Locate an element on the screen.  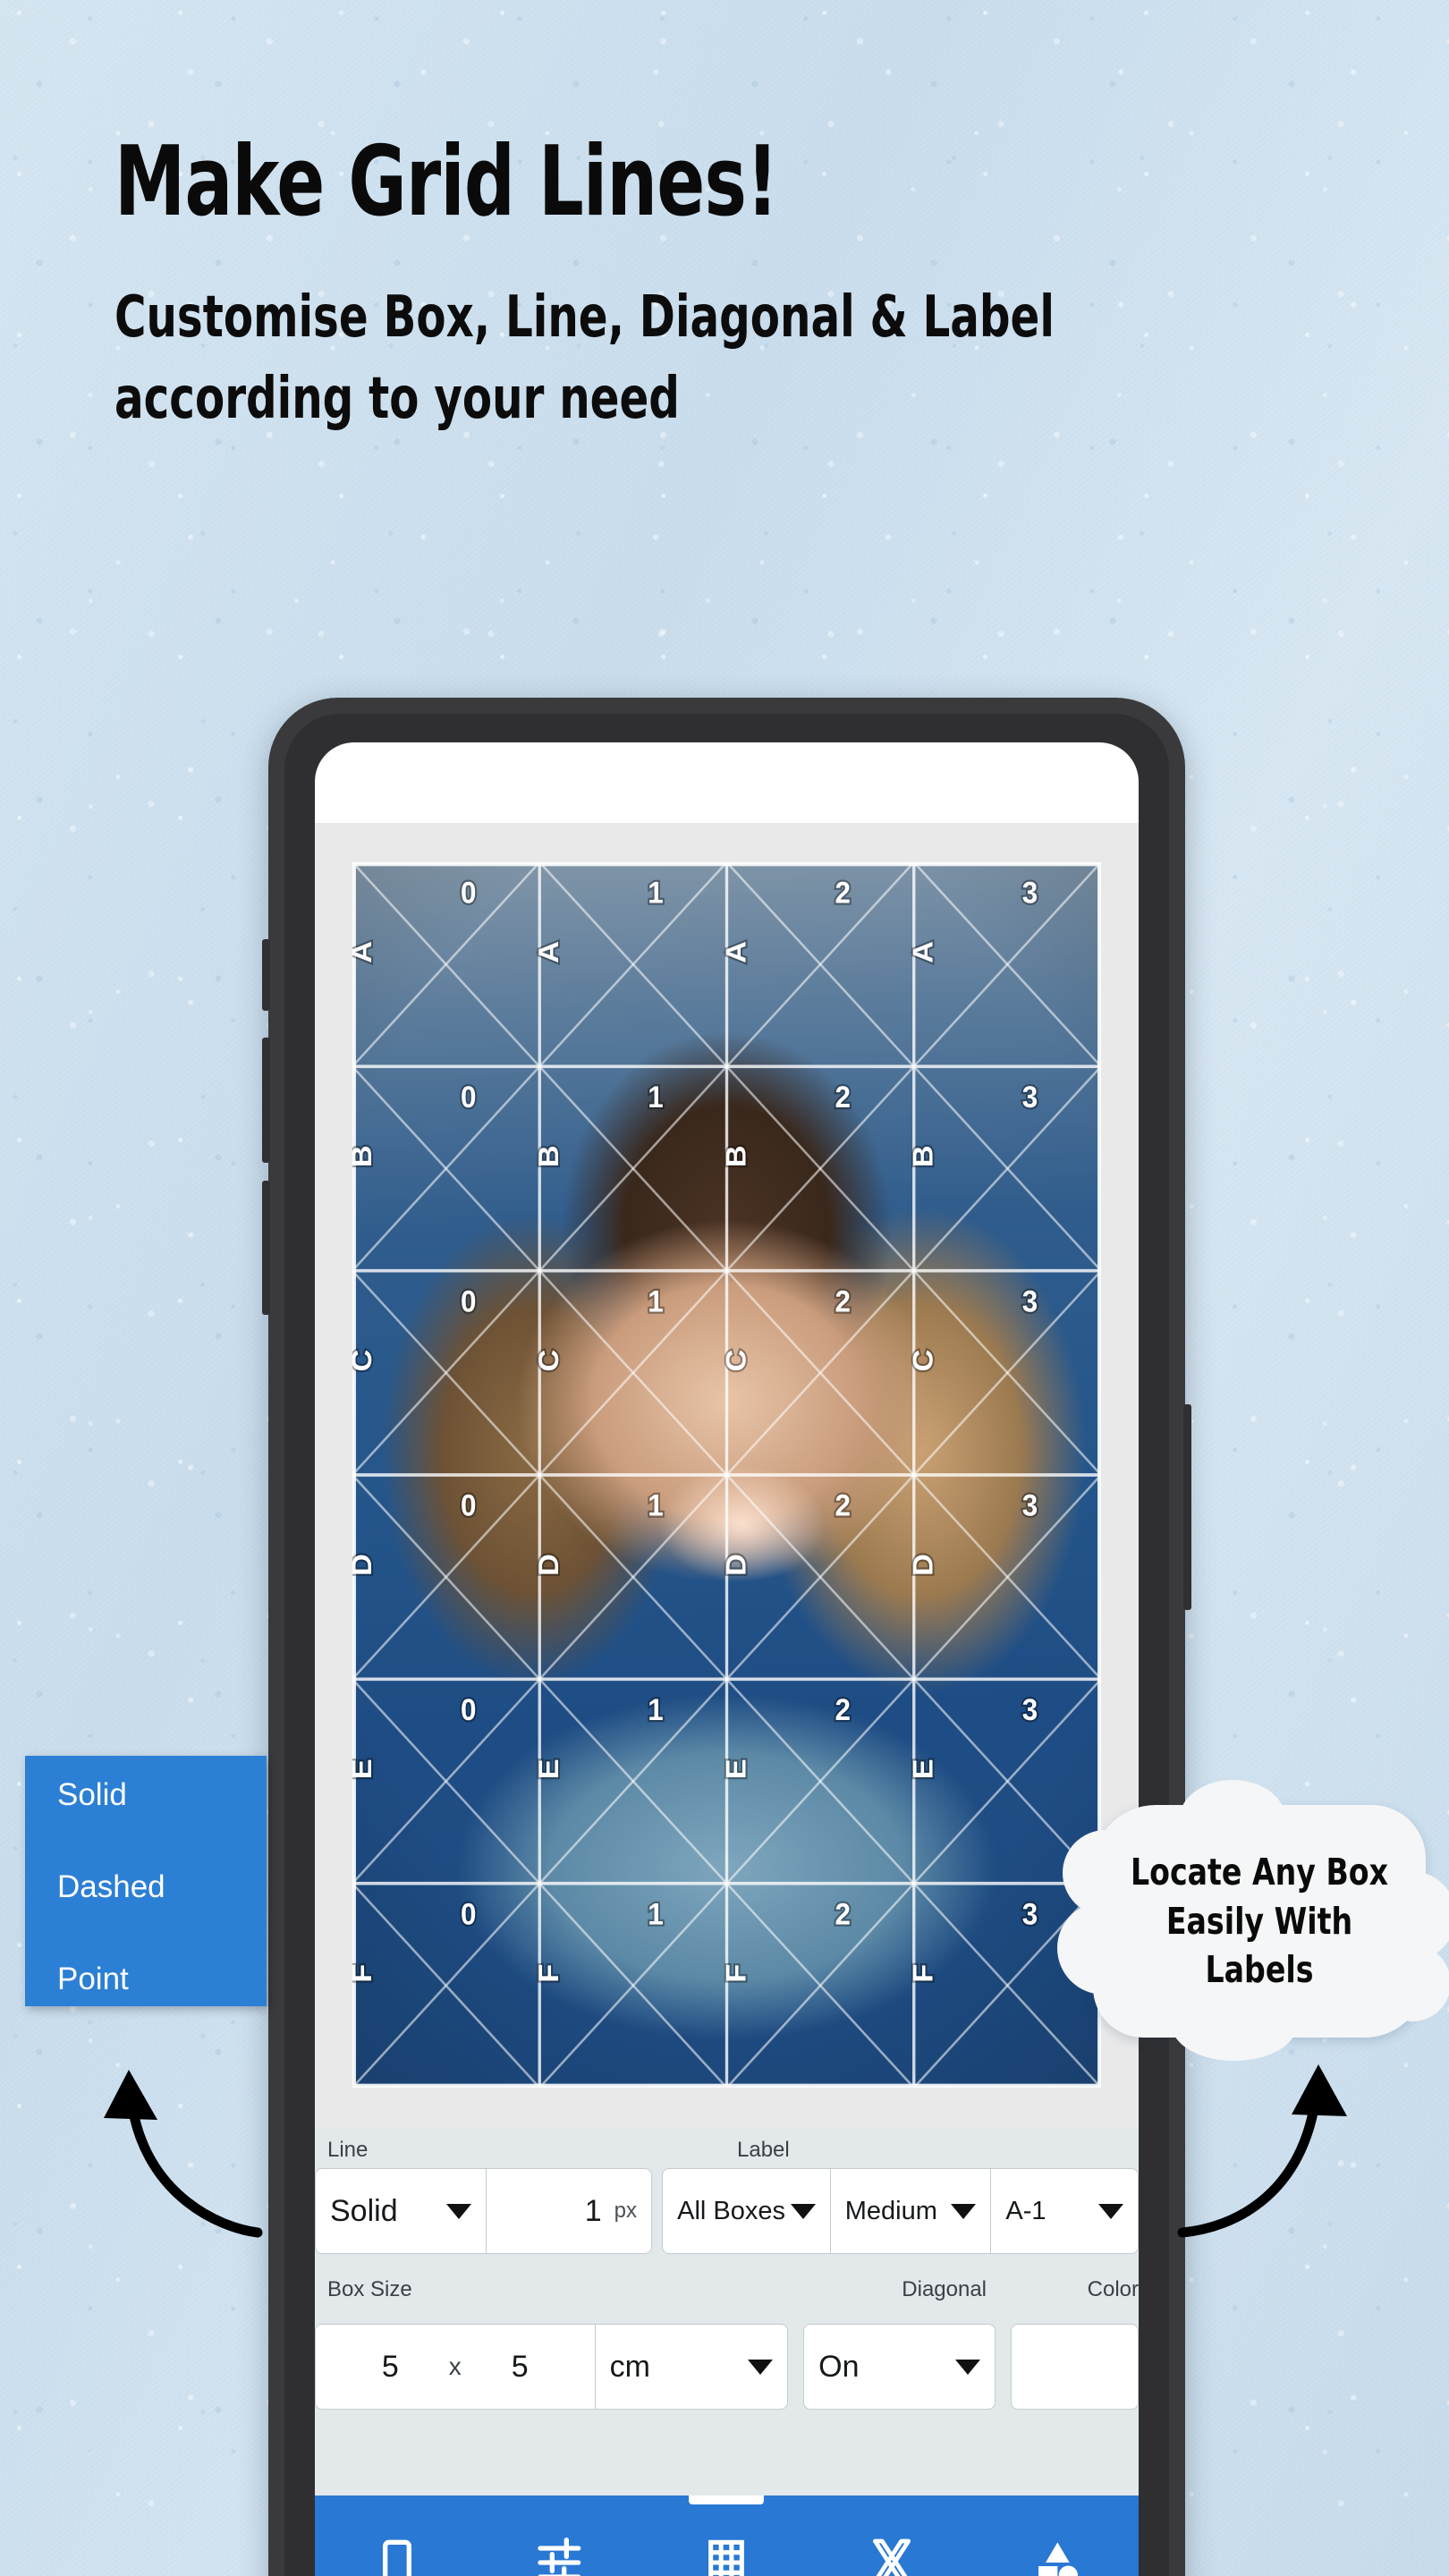
label-callout-bubble: Locate Any Box Easily With Labels is located at coordinates (1253, 1920).